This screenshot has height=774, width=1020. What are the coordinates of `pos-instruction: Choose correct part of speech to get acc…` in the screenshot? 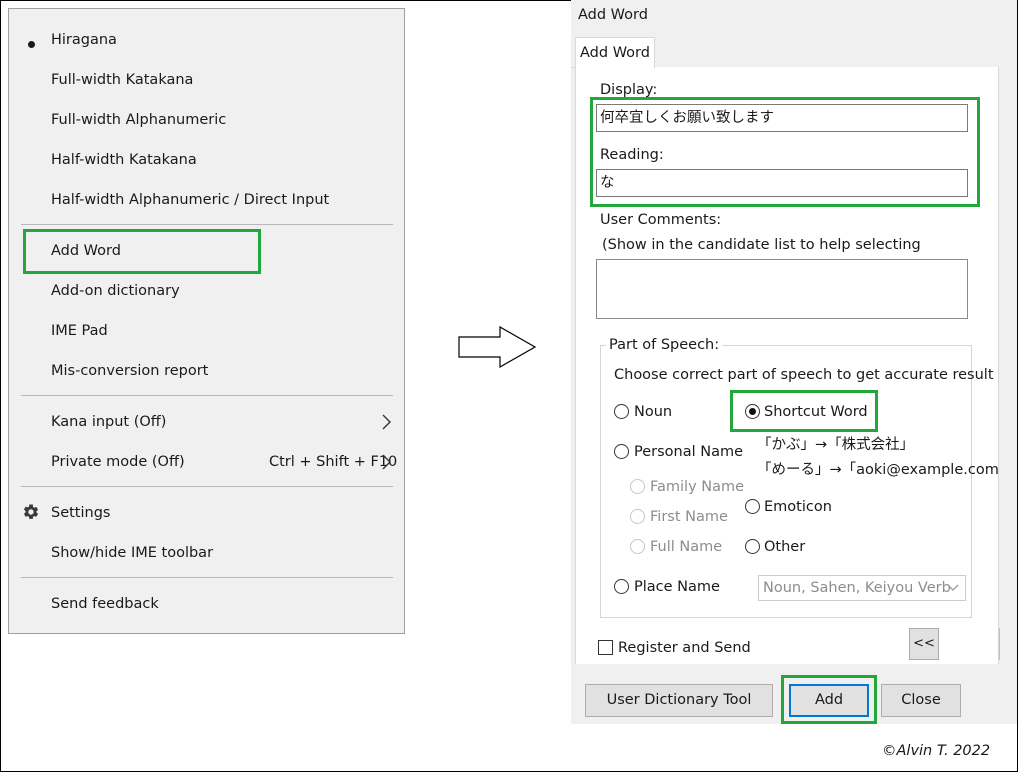 It's located at (804, 375).